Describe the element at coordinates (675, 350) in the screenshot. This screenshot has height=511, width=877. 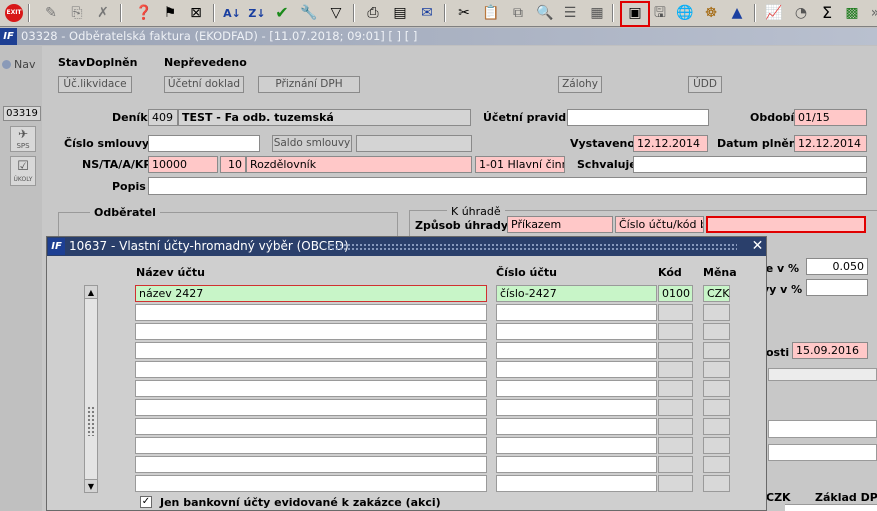
I see `row-4-kod` at that location.